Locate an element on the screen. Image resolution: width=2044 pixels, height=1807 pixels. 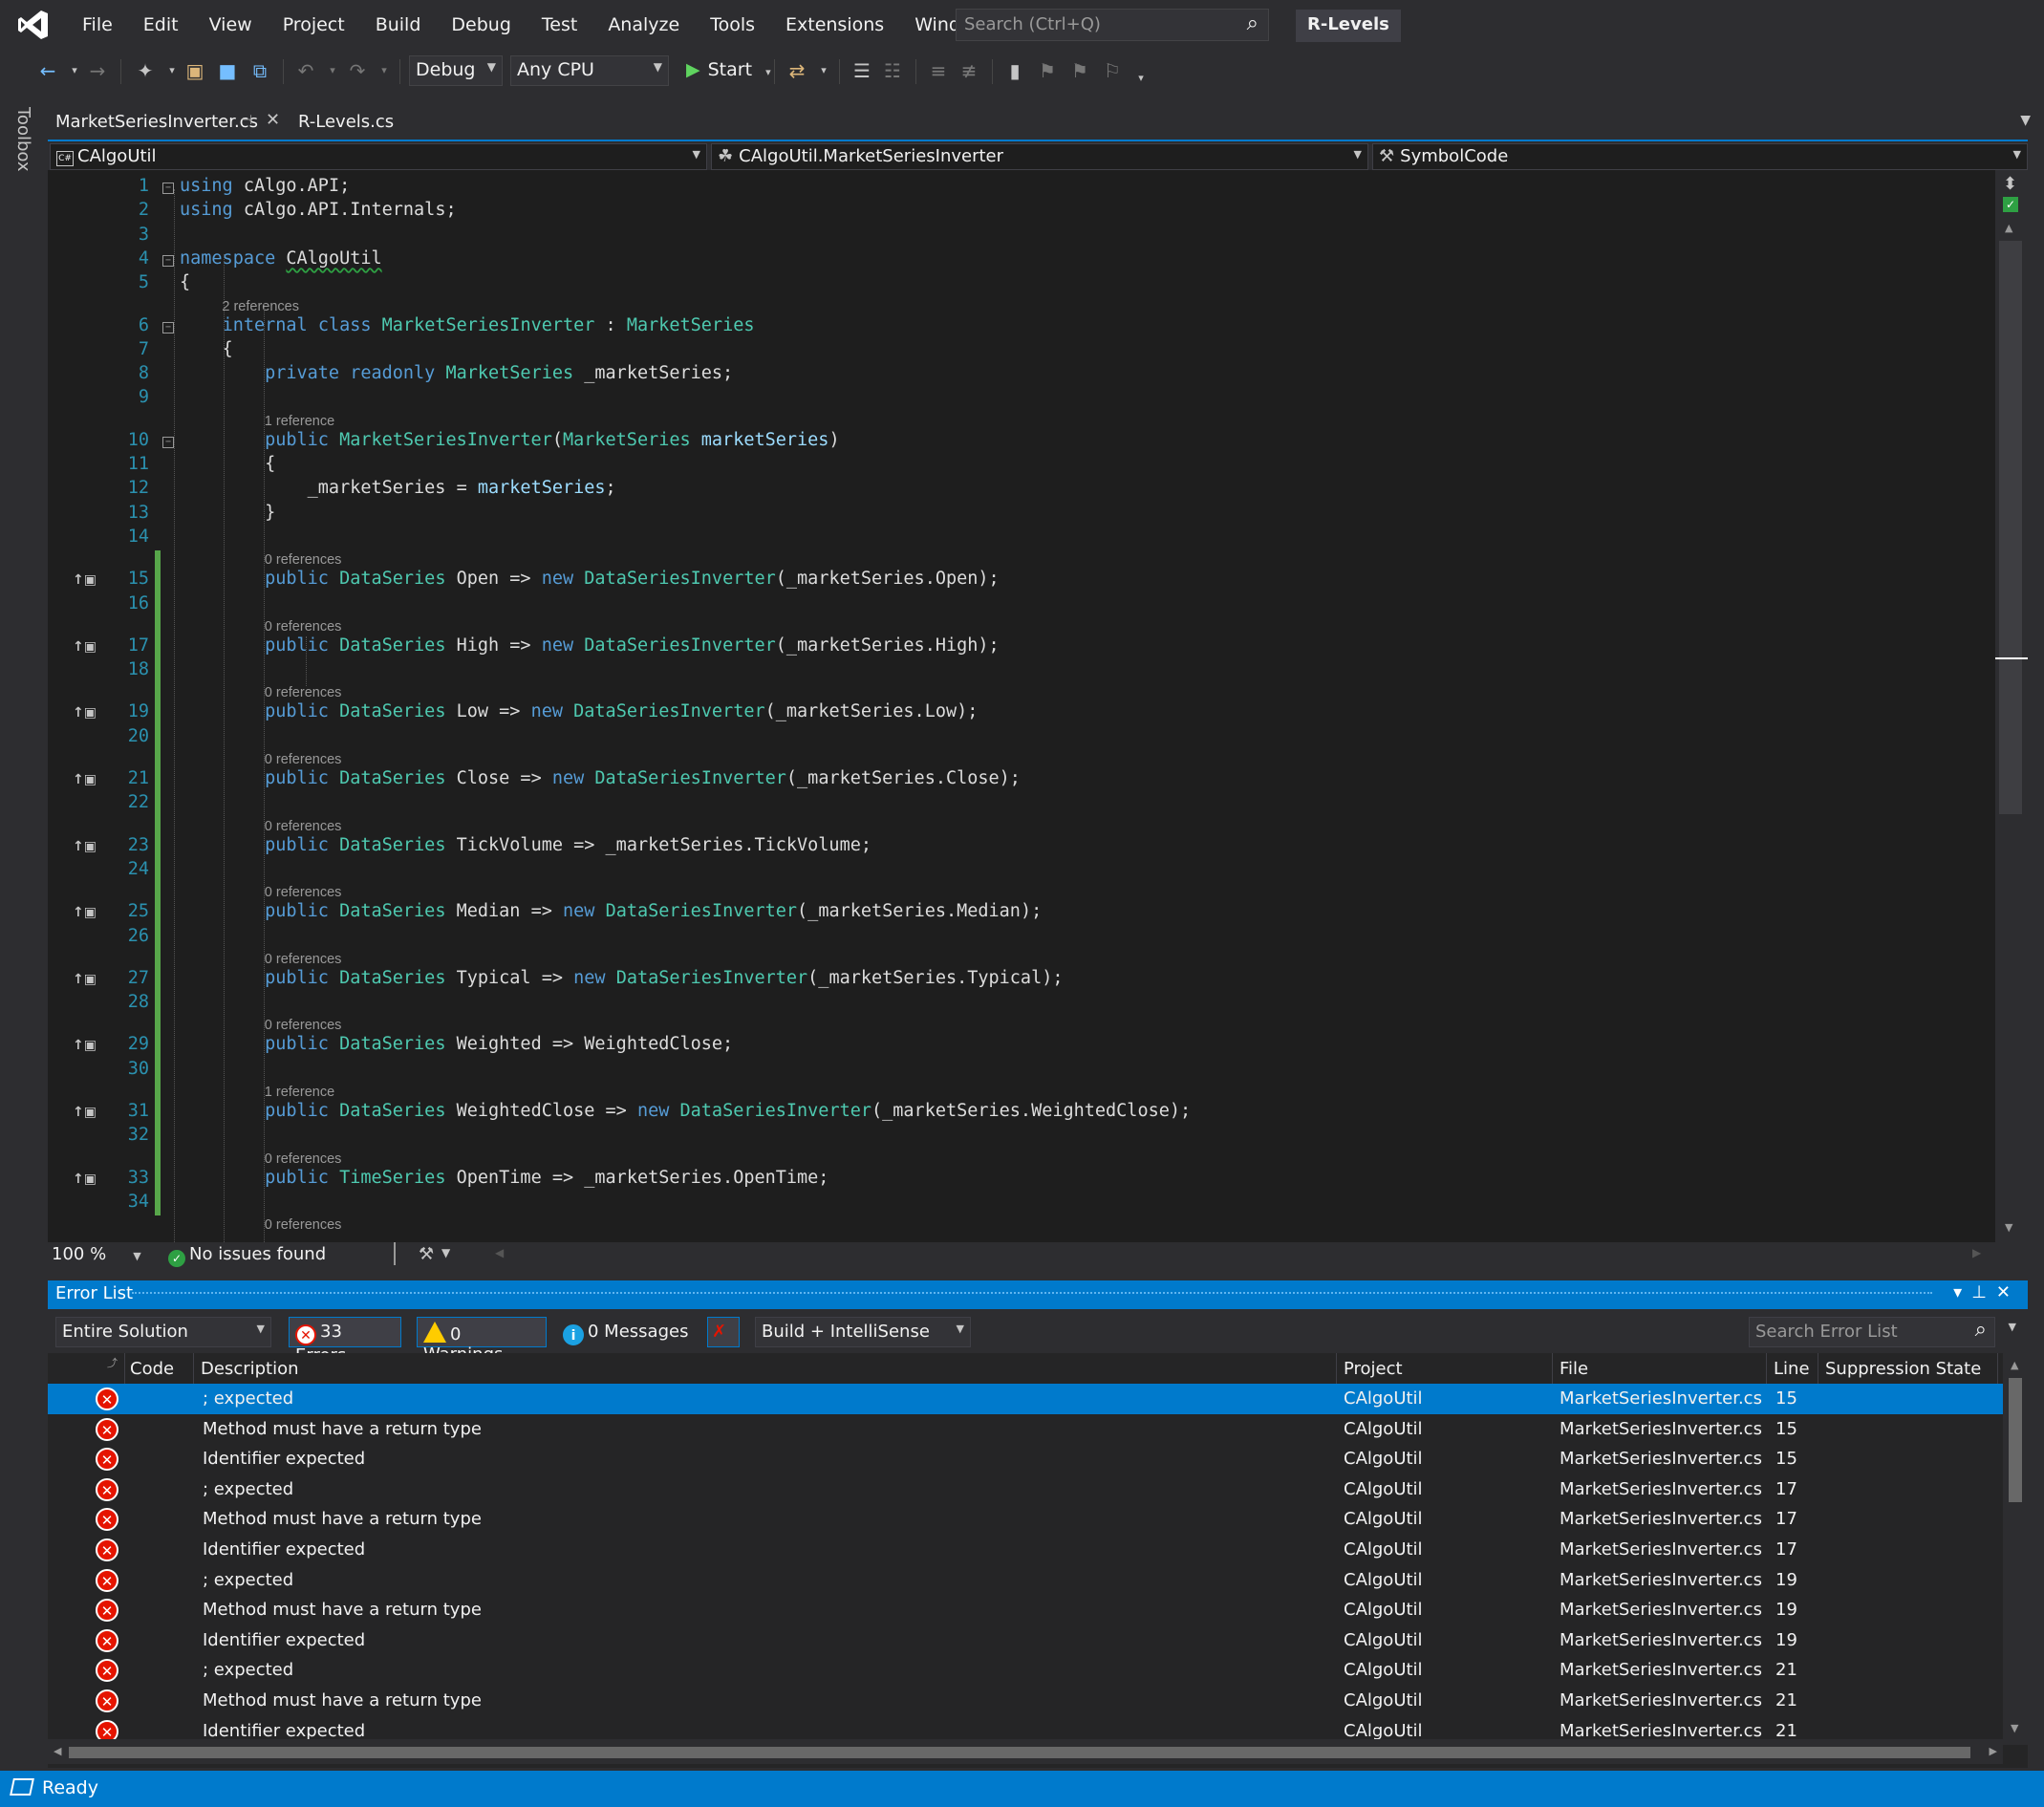
column-header-suppression-state: Suppression State is located at coordinates (1903, 1369).